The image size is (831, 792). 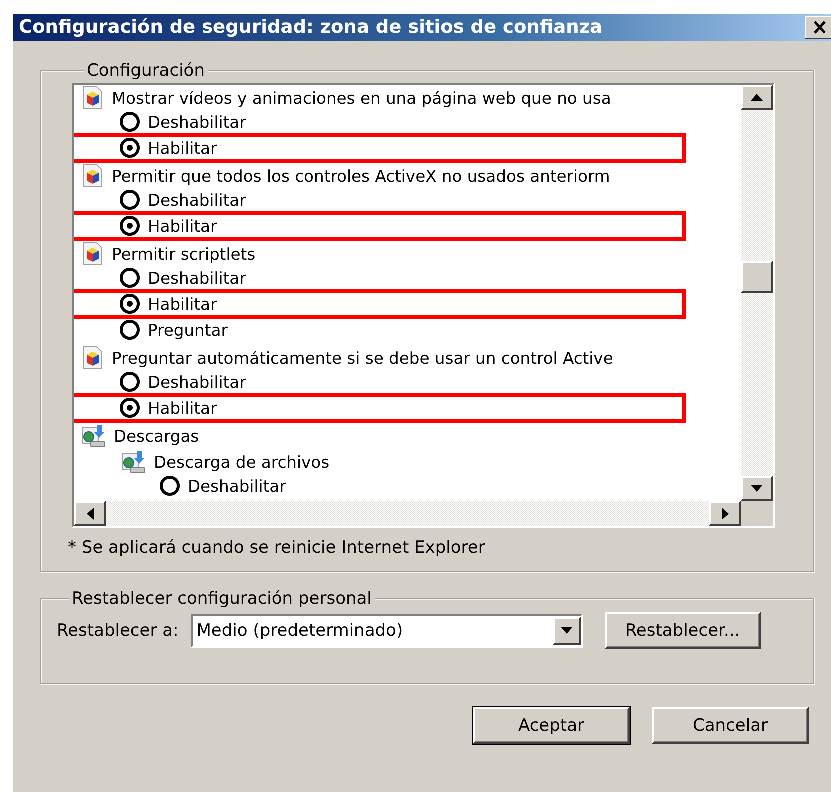 I want to click on dropdown-button, so click(x=566, y=630).